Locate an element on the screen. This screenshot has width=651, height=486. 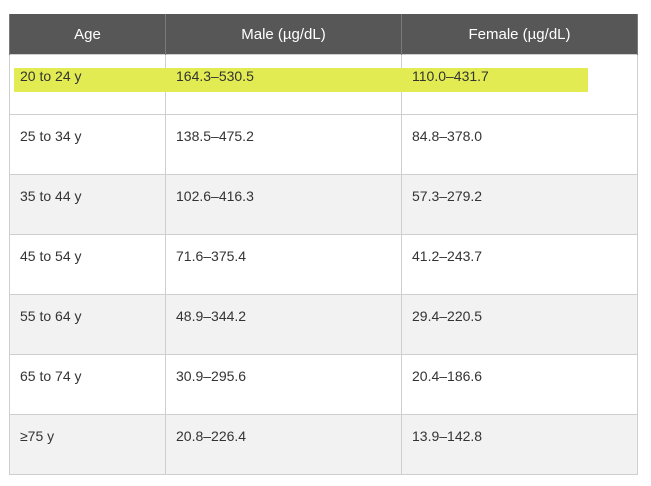
row-highlight-marker is located at coordinates (301, 80).